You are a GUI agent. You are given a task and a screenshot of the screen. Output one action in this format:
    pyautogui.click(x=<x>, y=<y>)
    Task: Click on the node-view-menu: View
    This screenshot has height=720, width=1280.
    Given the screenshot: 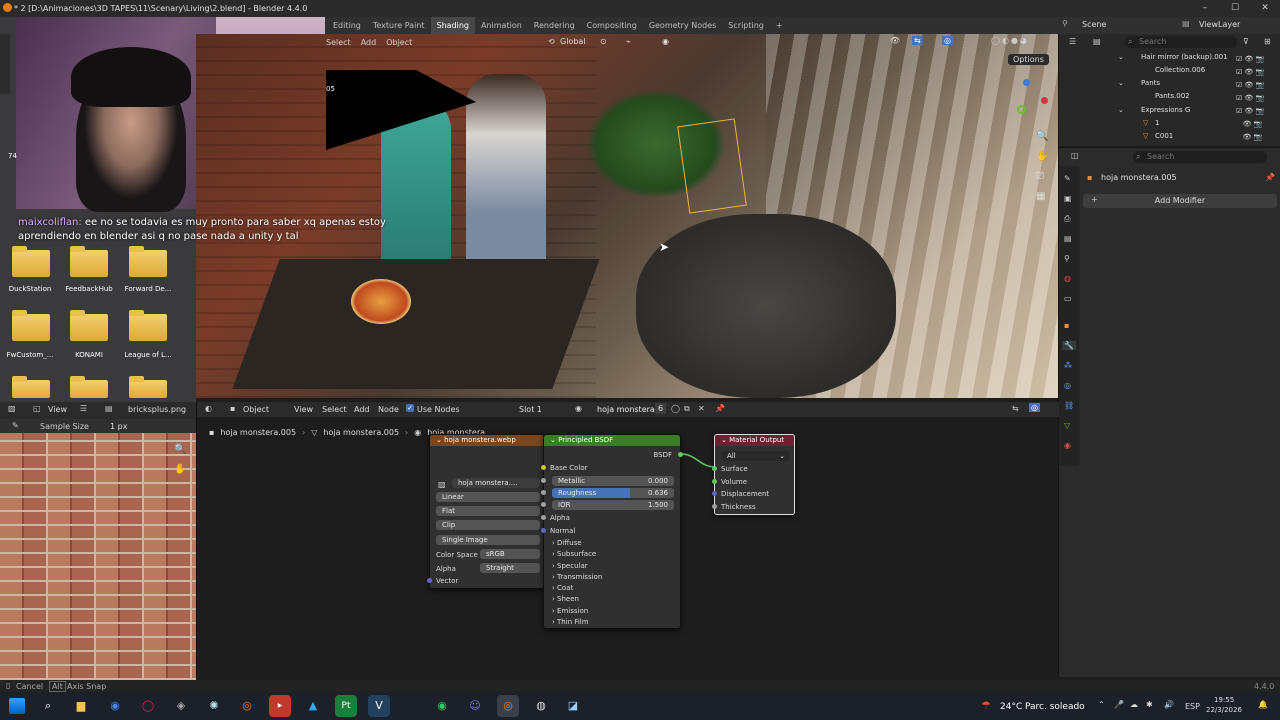 What is the action you would take?
    pyautogui.click(x=303, y=409)
    